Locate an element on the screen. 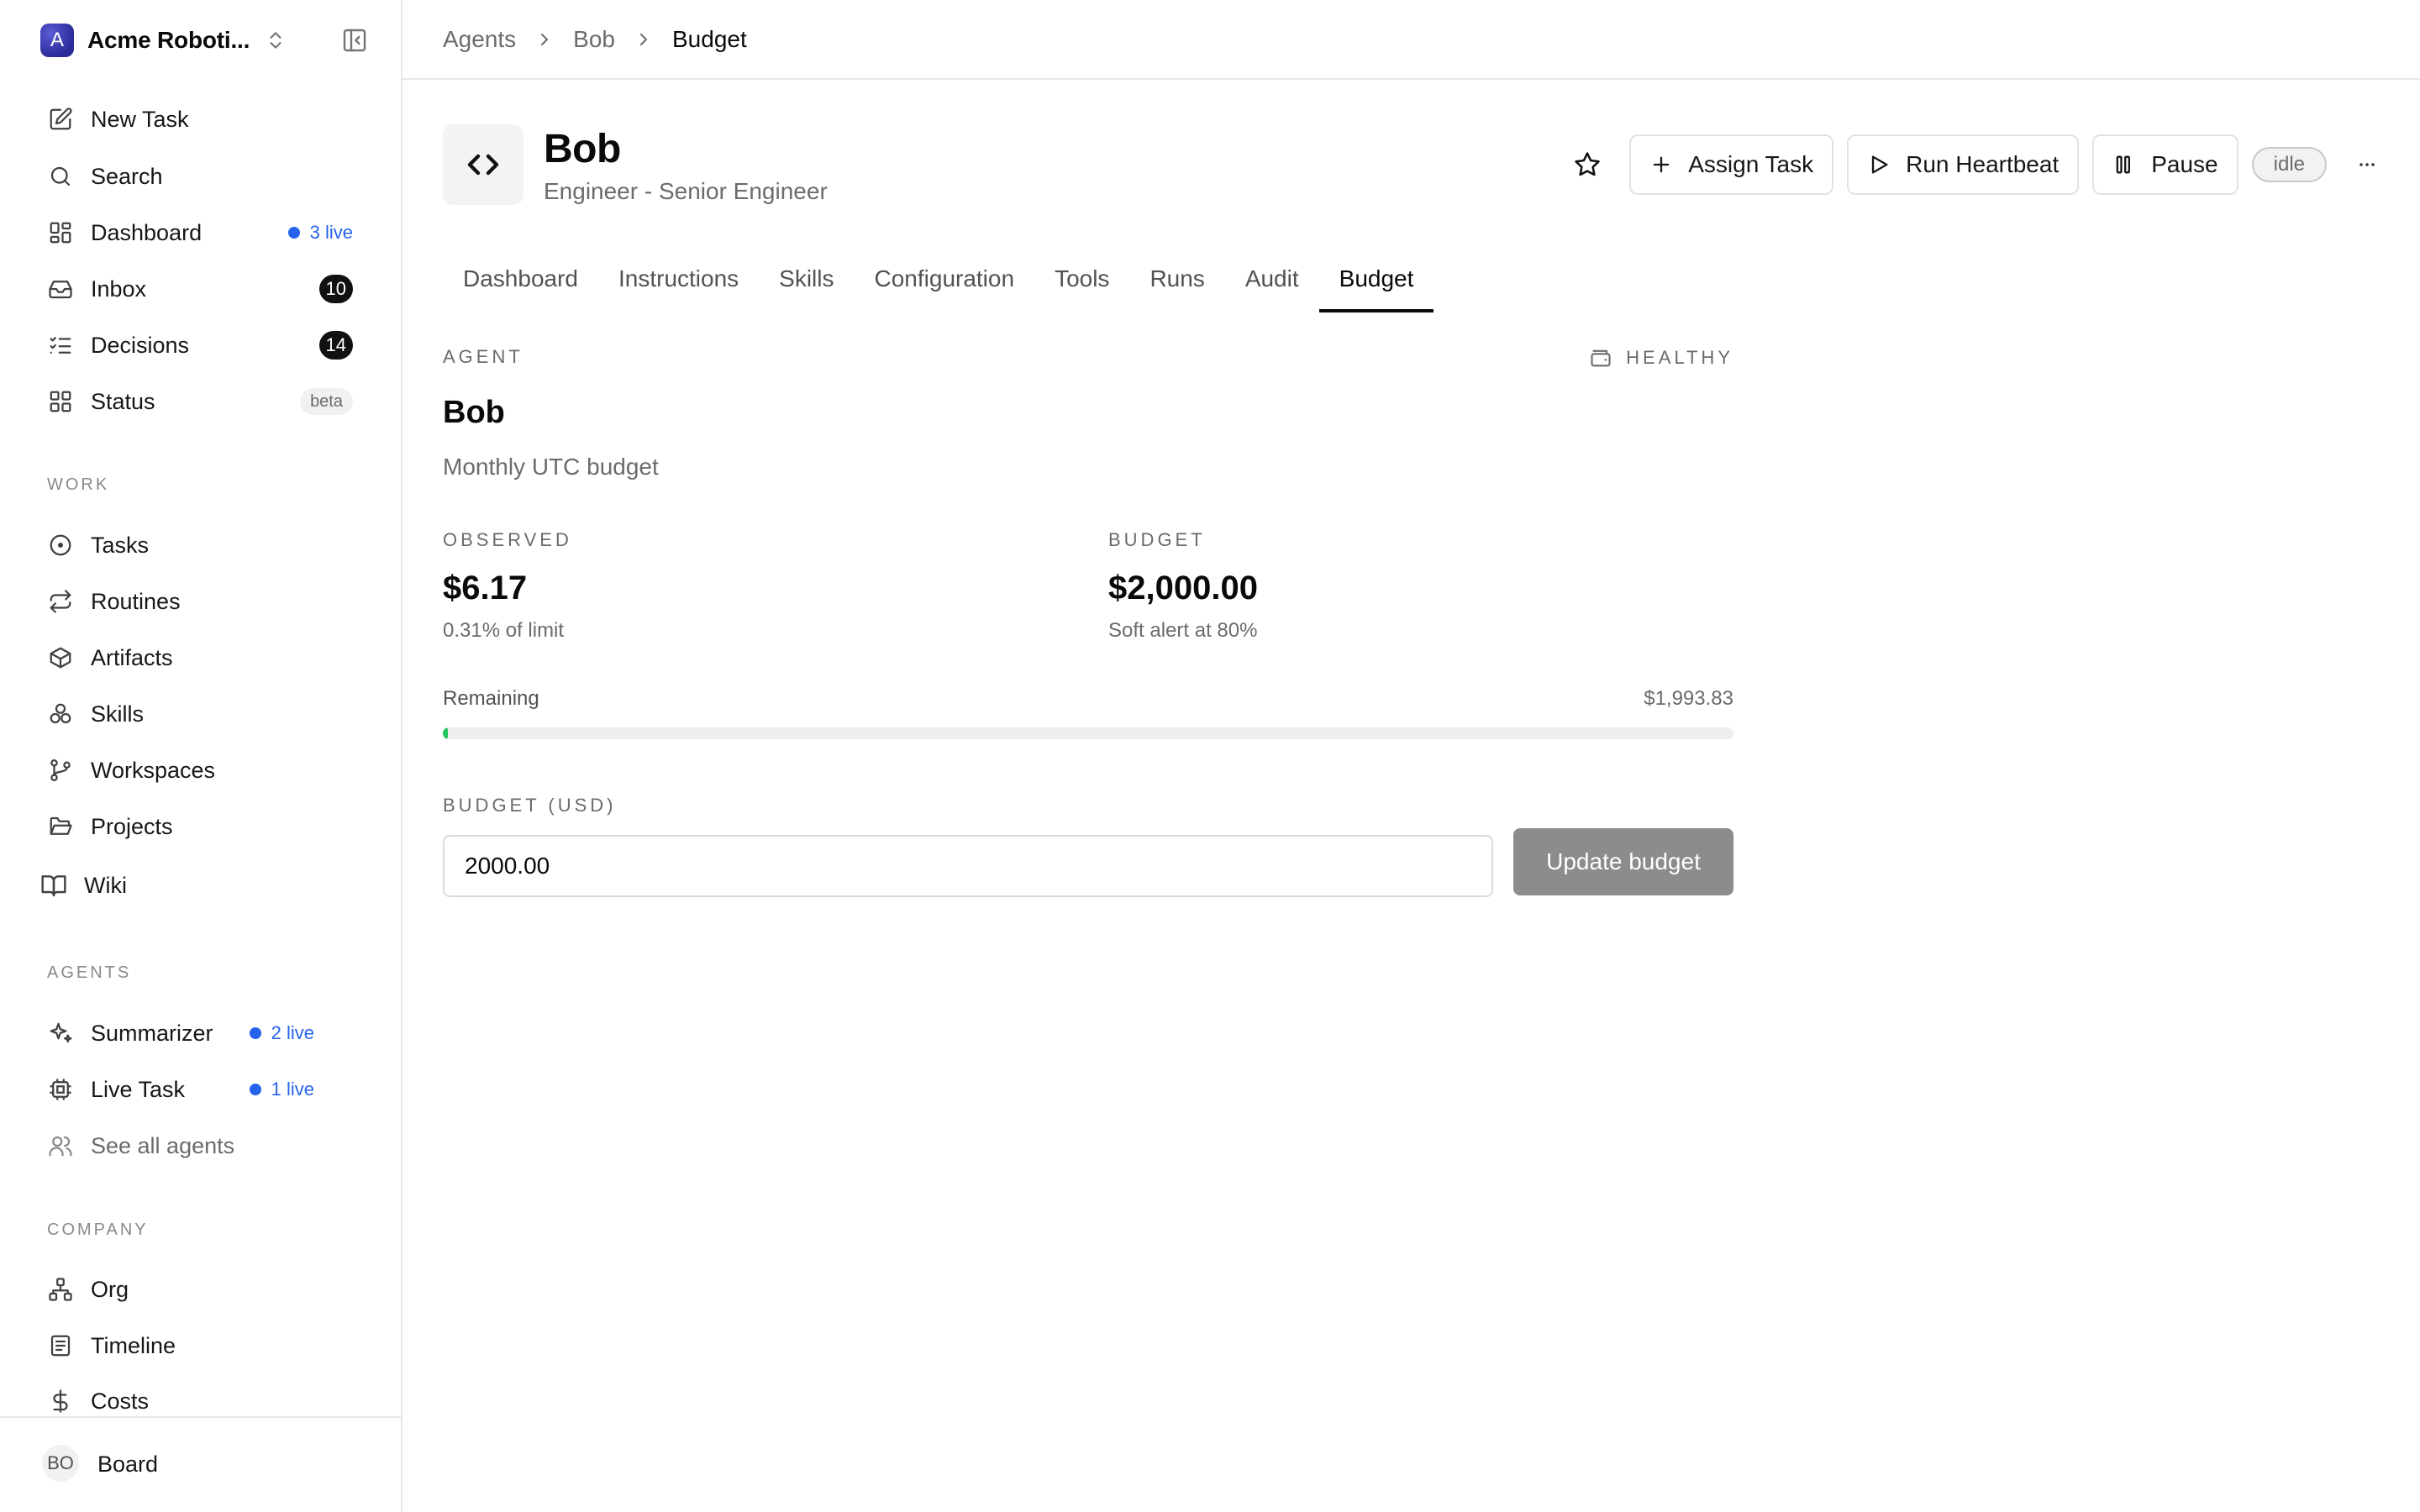 This screenshot has width=2420, height=1512. nav-skills: Skills is located at coordinates (203, 714).